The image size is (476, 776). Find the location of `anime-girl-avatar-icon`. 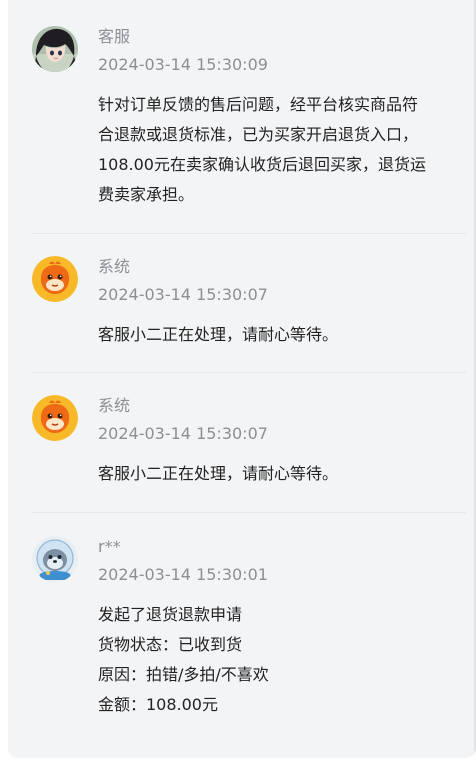

anime-girl-avatar-icon is located at coordinates (55, 49).